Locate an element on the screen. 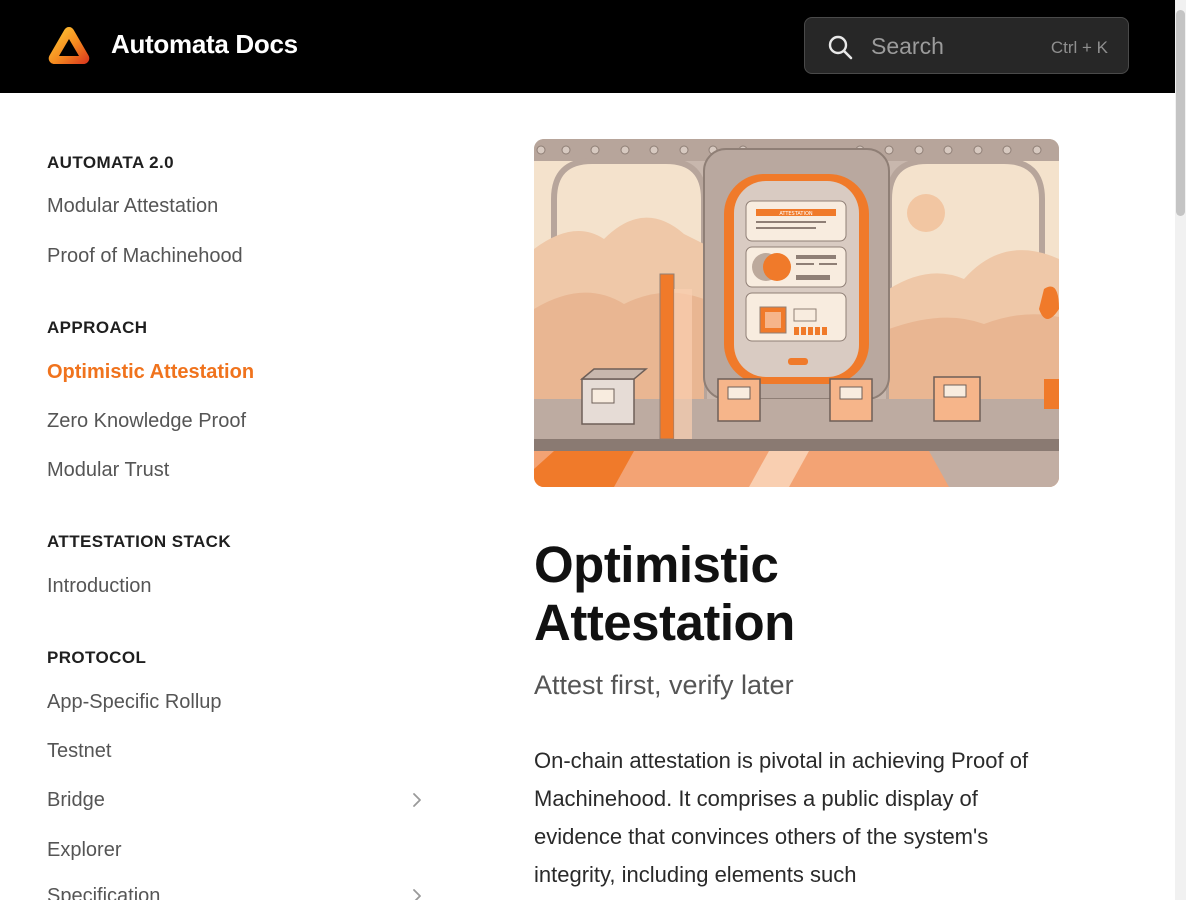  page-subtitle: Attest first, verify later is located at coordinates (664, 685).